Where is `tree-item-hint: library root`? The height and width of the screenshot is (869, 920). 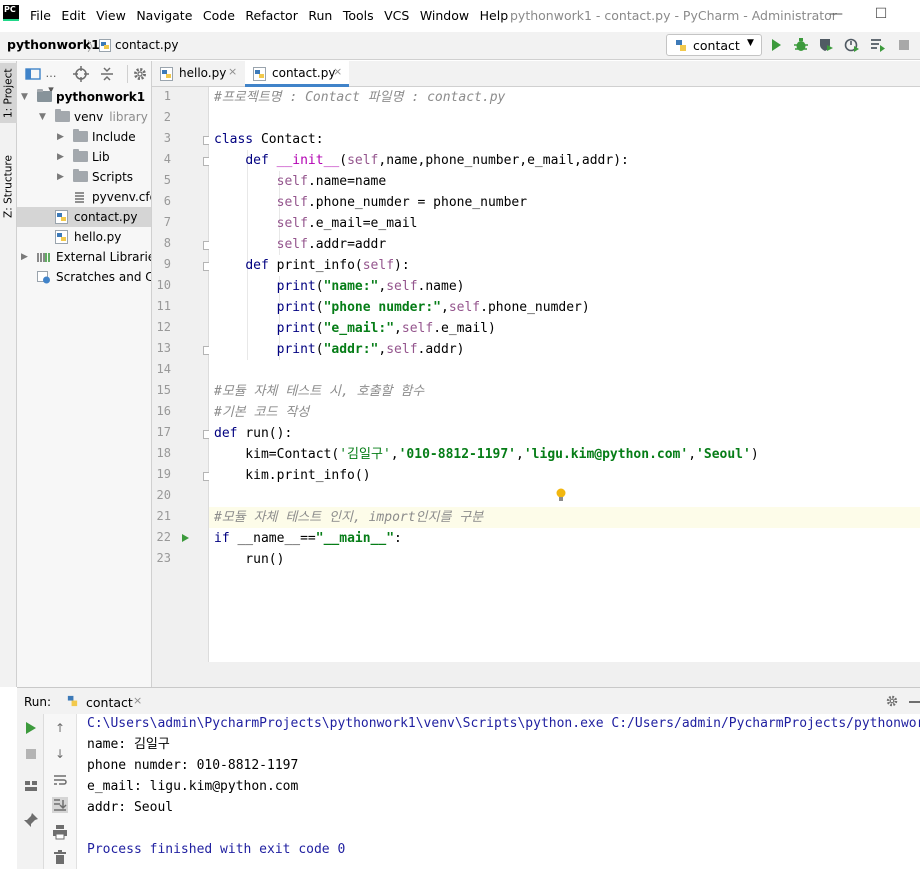 tree-item-hint: library root is located at coordinates (130, 117).